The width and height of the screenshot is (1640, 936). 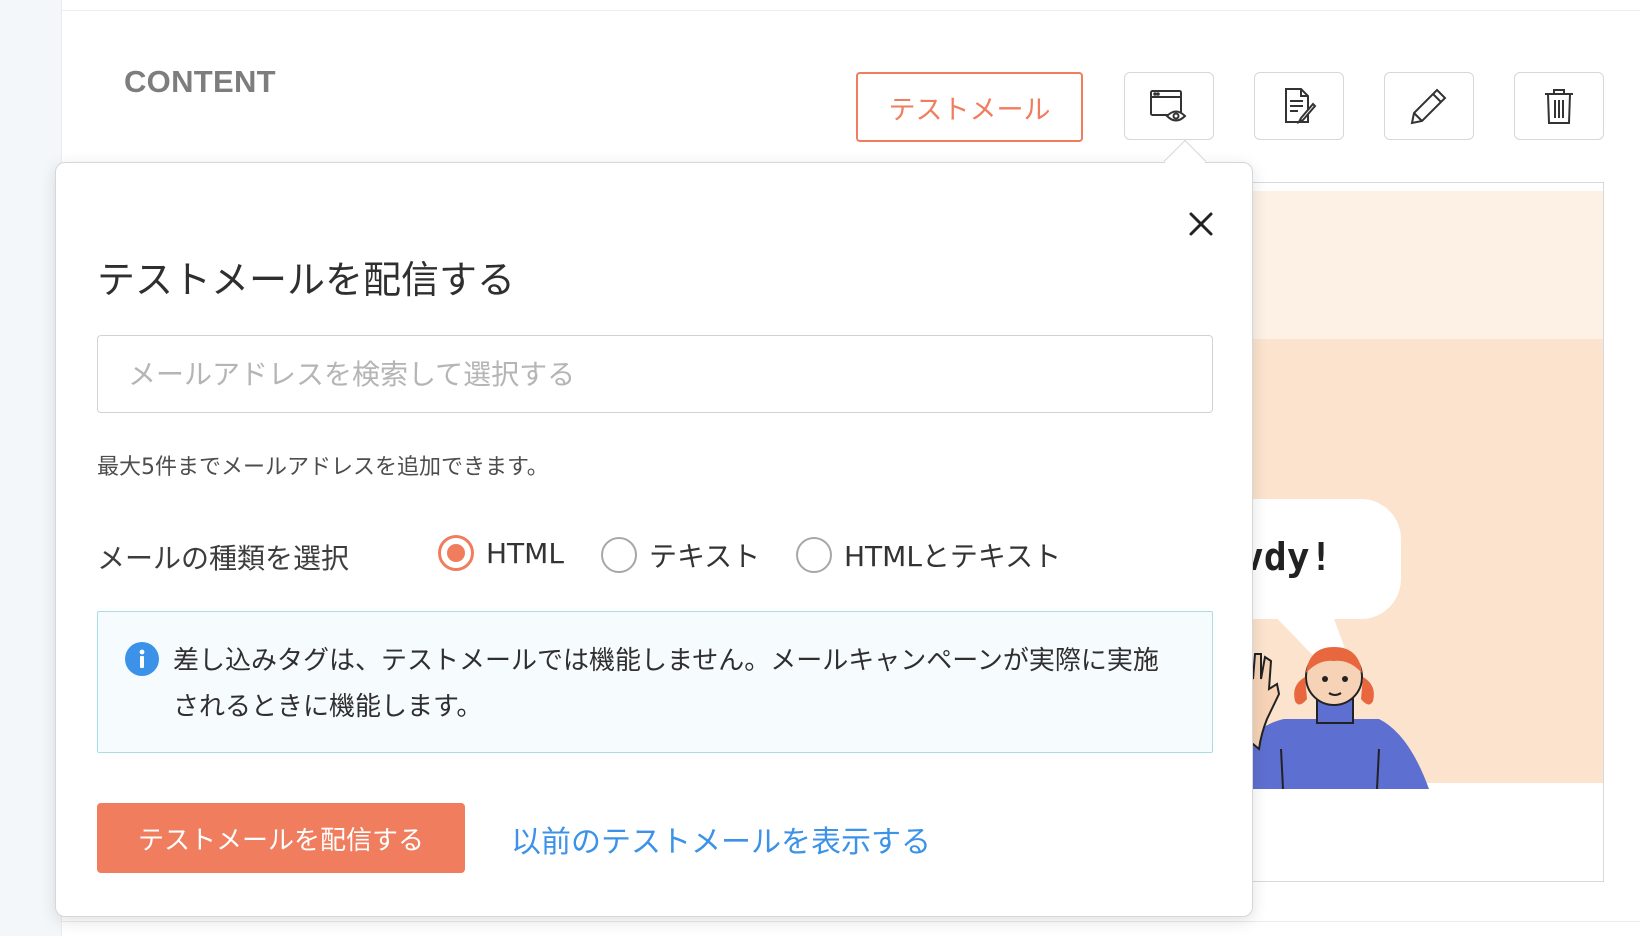 What do you see at coordinates (851, 10) in the screenshot?
I see `top-divider` at bounding box center [851, 10].